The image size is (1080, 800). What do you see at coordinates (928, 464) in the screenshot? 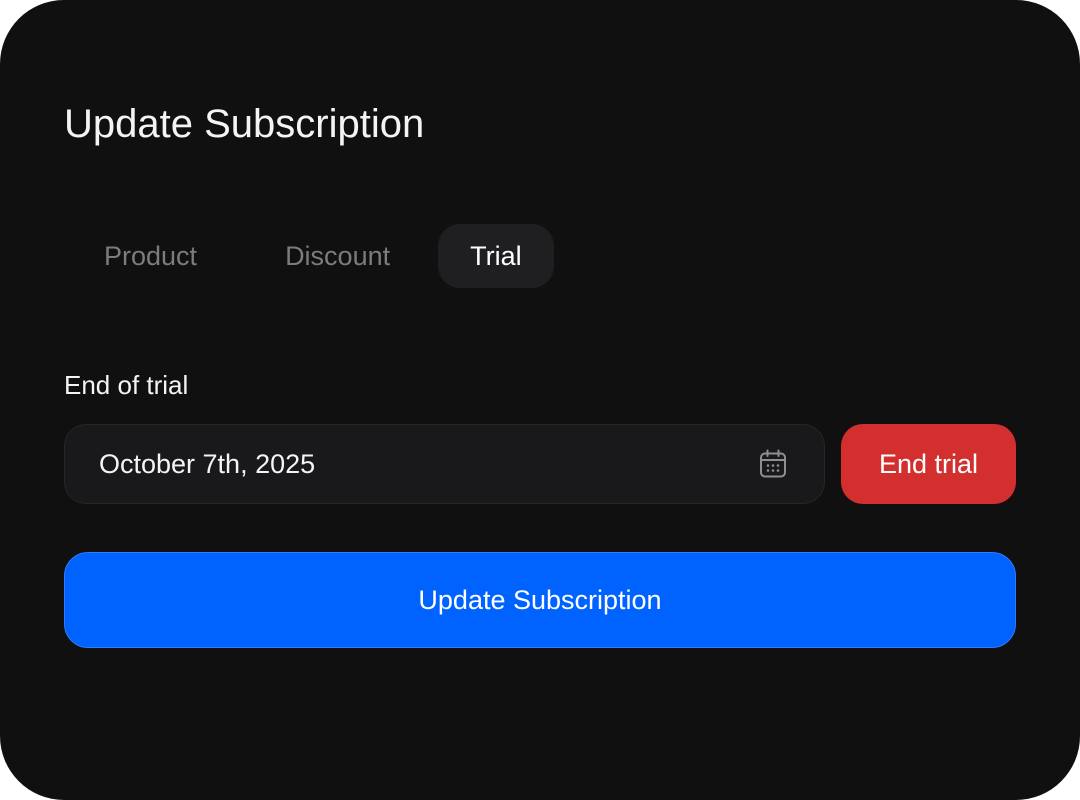
I see `end-trial-button: End trial` at bounding box center [928, 464].